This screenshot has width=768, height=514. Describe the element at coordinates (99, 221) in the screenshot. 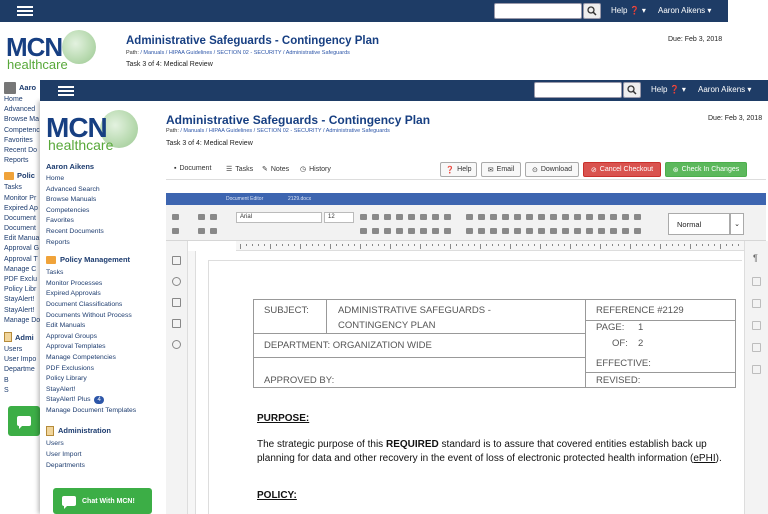

I see `sidebar-item: Favorites` at that location.